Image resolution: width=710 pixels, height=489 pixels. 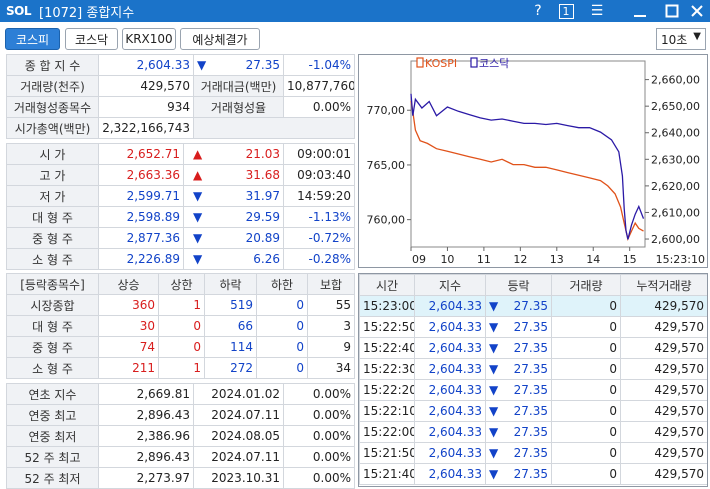 I want to click on tab-kosdaq: 코스닥, so click(x=91, y=39).